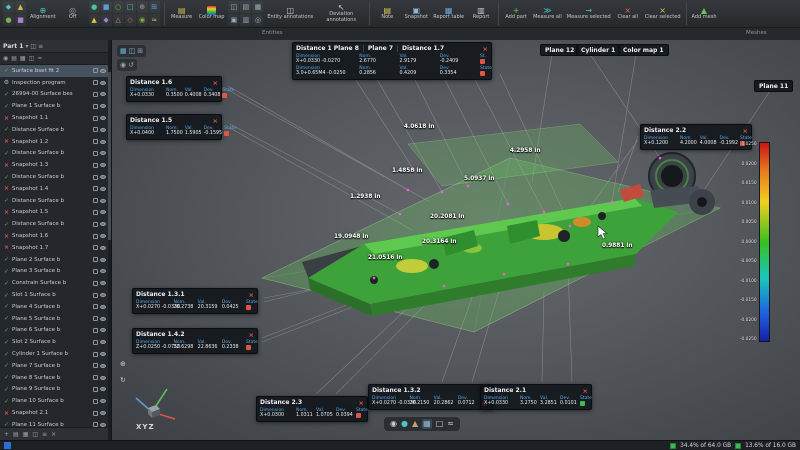 The image size is (800, 450). Describe the element at coordinates (142, 7) in the screenshot. I see `target-tool-icon: ⊕` at that location.